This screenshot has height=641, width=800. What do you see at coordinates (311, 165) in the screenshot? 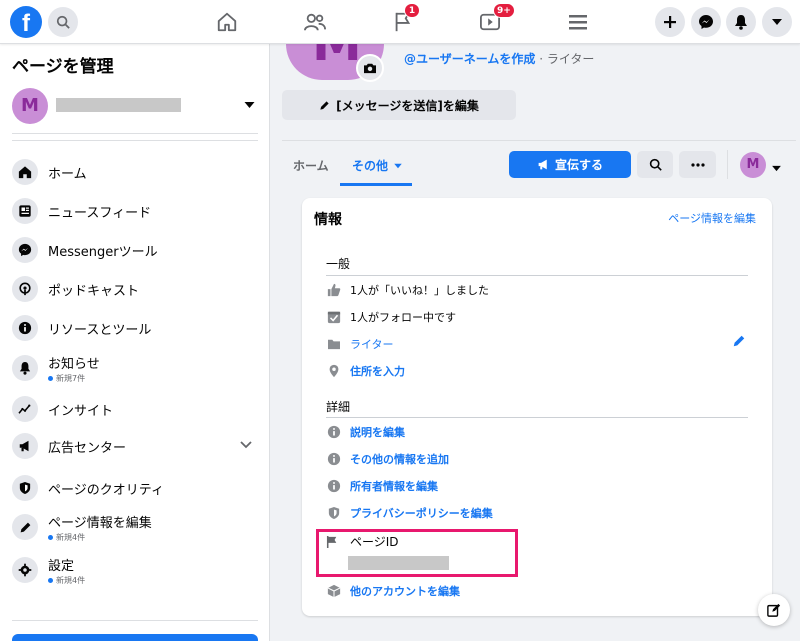
I see `tab-home: ホーム` at bounding box center [311, 165].